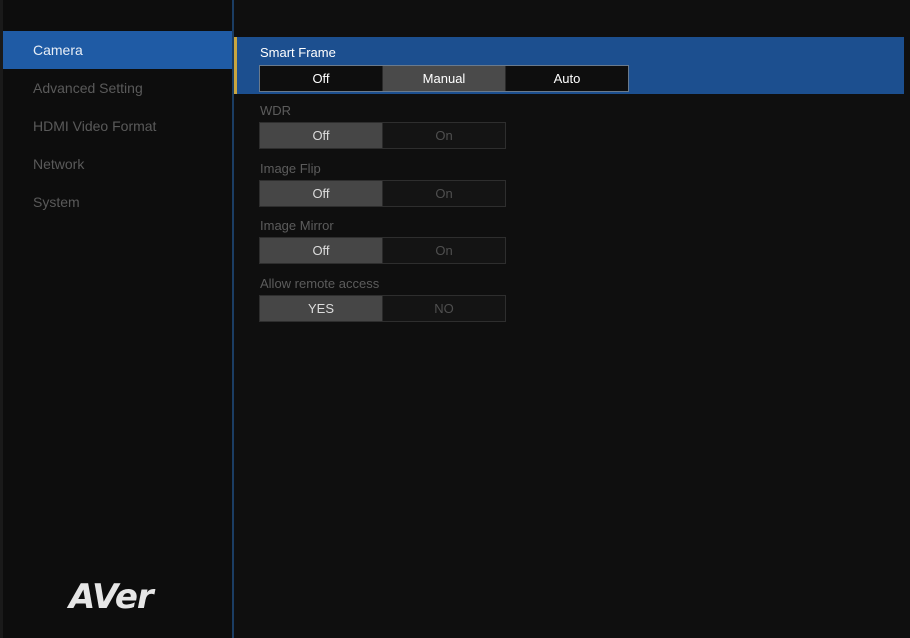  I want to click on wdr-selector: Off On, so click(382, 135).